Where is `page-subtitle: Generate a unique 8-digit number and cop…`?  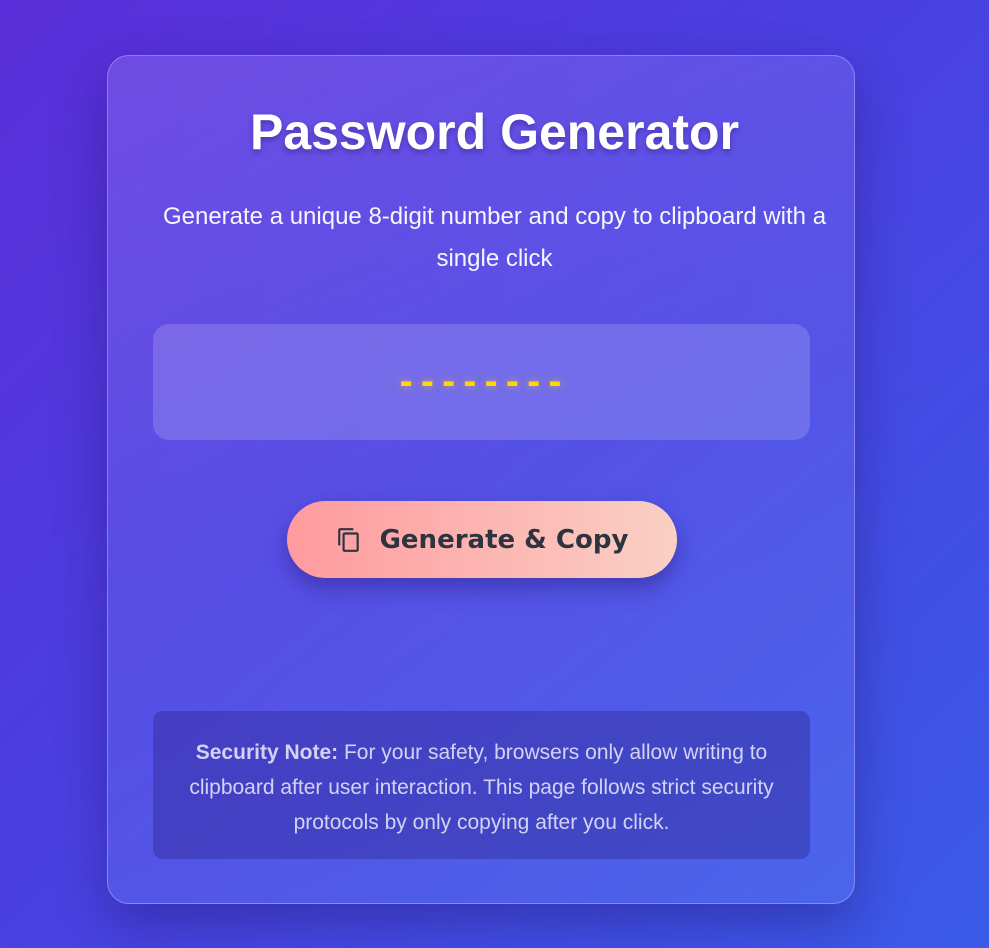
page-subtitle: Generate a unique 8-digit number and cop… is located at coordinates (494, 237).